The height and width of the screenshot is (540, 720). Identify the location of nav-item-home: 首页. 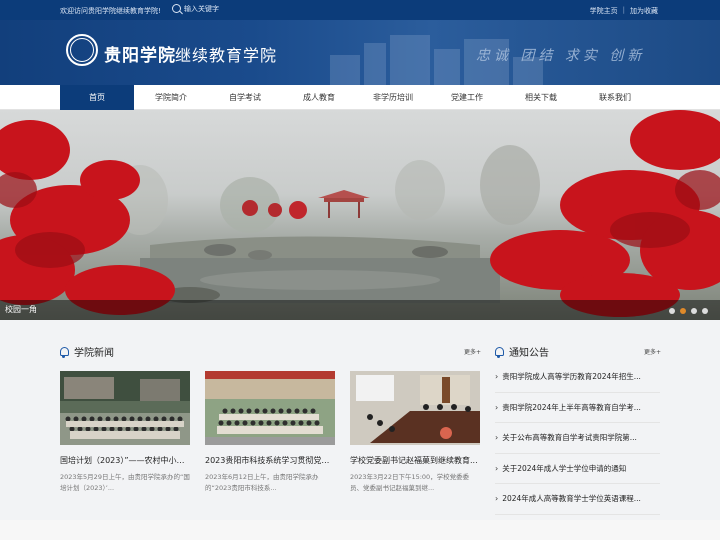
(97, 97).